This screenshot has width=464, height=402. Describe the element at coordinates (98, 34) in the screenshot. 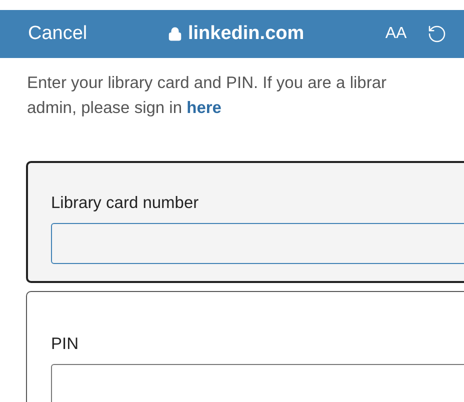

I see `cancel-button: Cancel` at that location.